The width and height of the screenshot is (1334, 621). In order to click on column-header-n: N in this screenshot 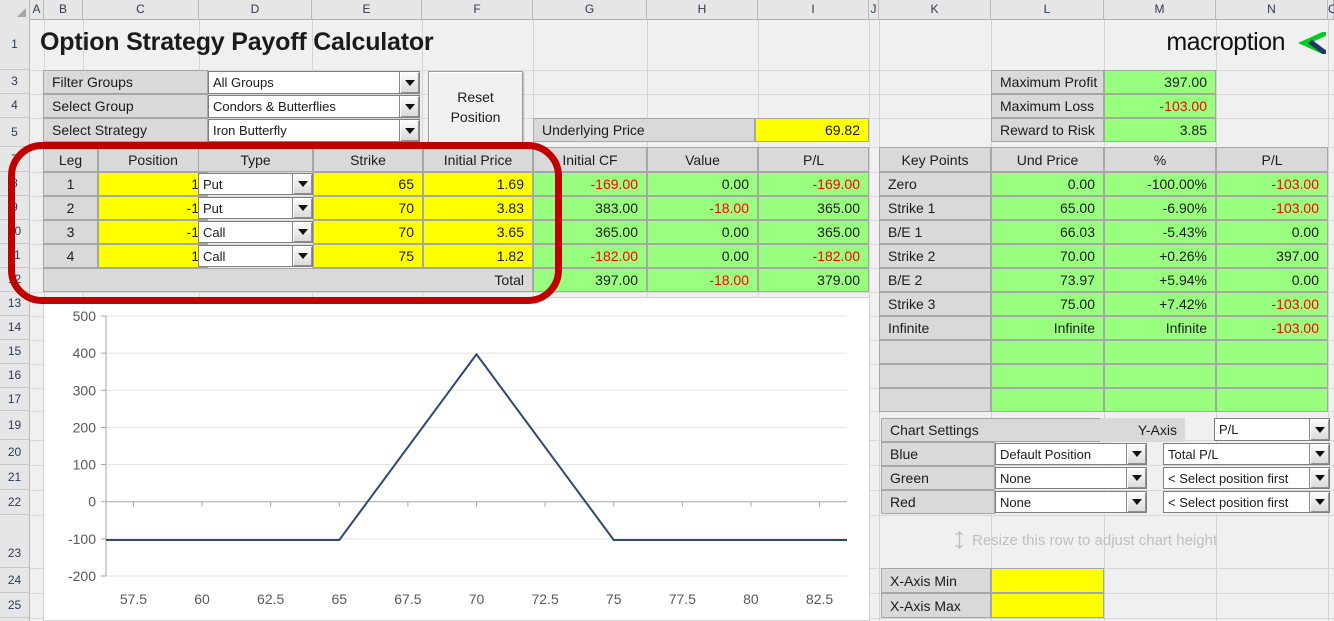, I will do `click(1272, 9)`.